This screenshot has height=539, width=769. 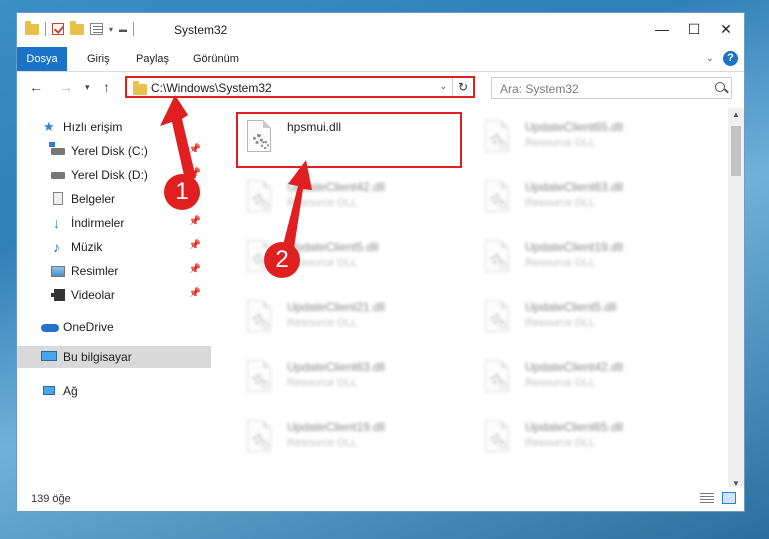 I want to click on navigation-bar: ← → ▾ ↑ C:\Windows\System32 ⌄ ↻, so click(x=380, y=88).